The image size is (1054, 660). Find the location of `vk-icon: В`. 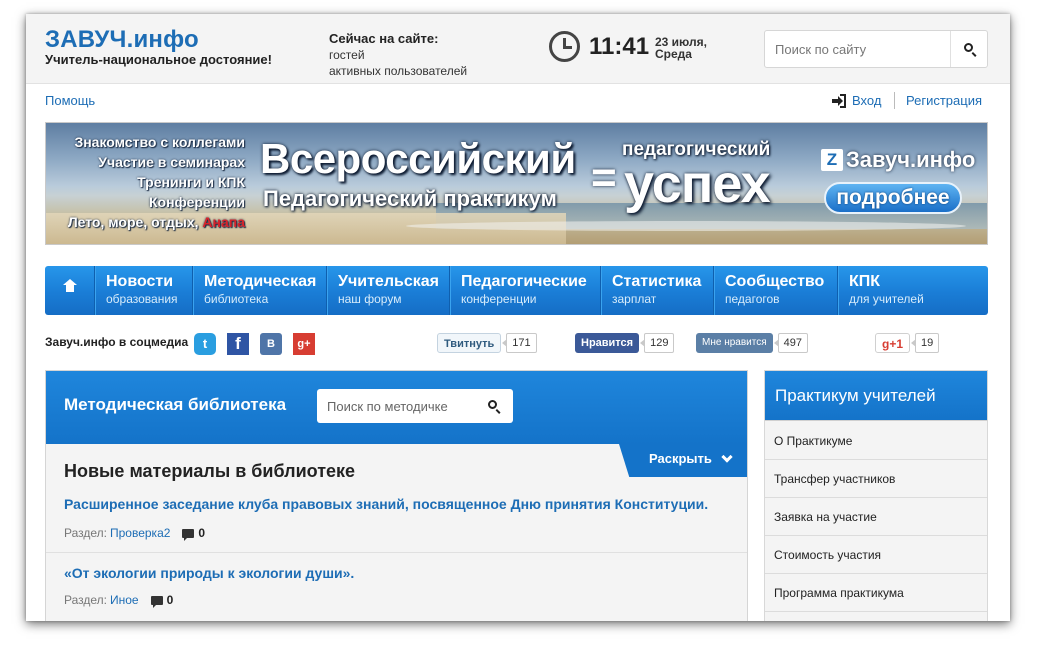

vk-icon: В is located at coordinates (271, 344).